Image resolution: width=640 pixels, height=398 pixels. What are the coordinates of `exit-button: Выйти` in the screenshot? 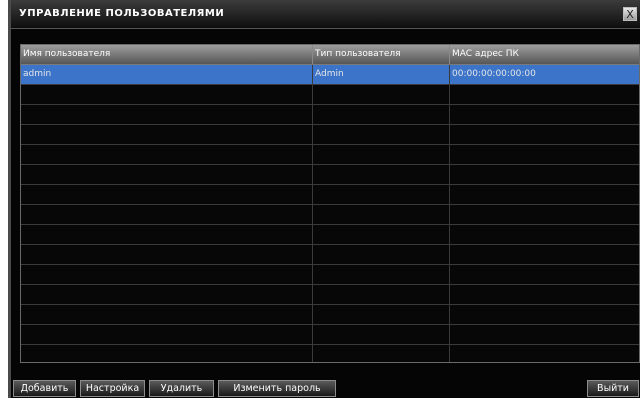 It's located at (613, 388).